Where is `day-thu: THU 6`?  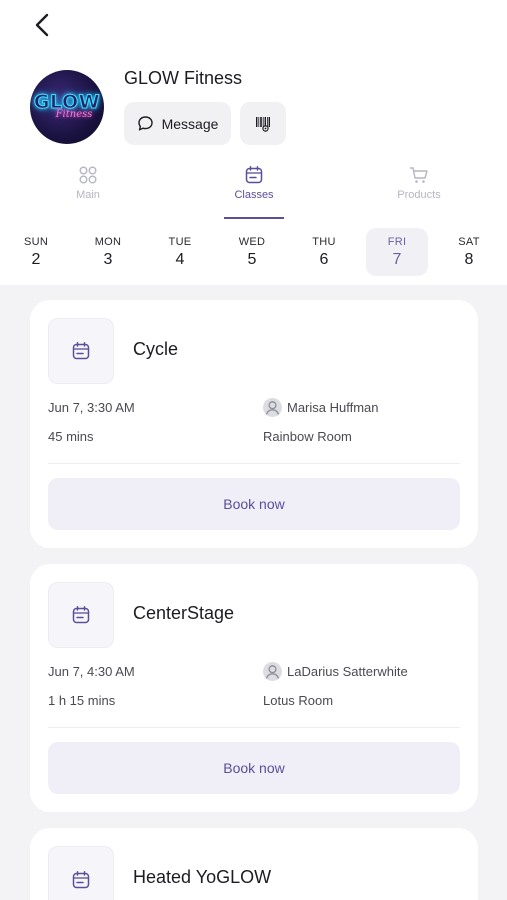
day-thu: THU 6 is located at coordinates (324, 252).